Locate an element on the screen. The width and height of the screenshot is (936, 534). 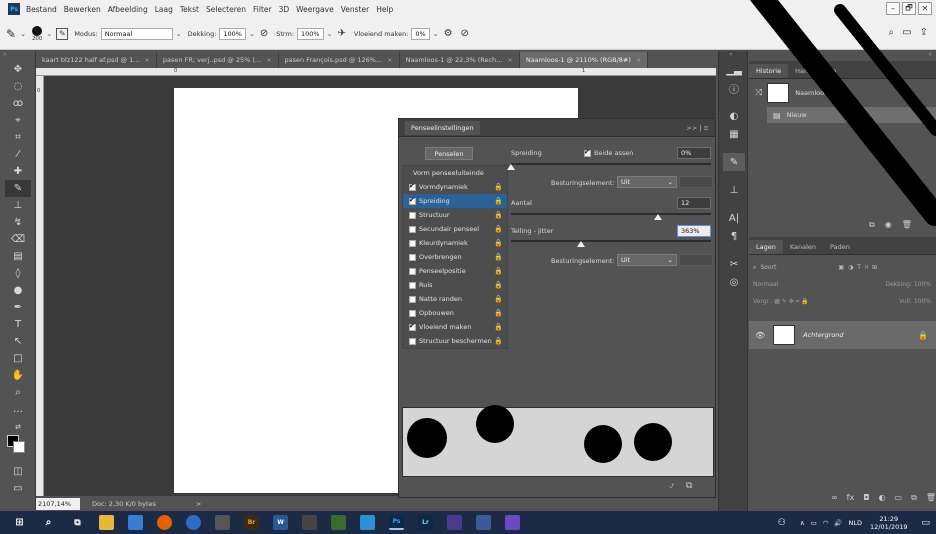
modus-select: Normaal is located at coordinates (136, 33).